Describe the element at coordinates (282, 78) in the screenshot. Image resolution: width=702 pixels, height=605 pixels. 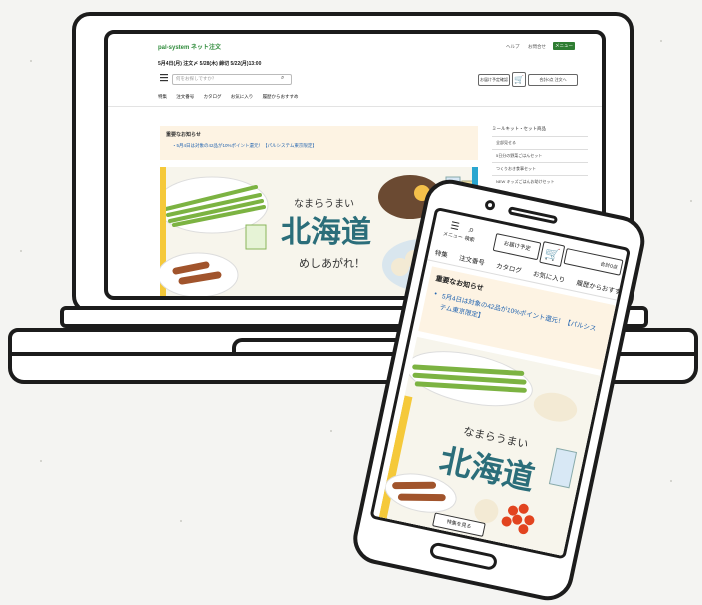
I see `search-icon: ⌕` at that location.